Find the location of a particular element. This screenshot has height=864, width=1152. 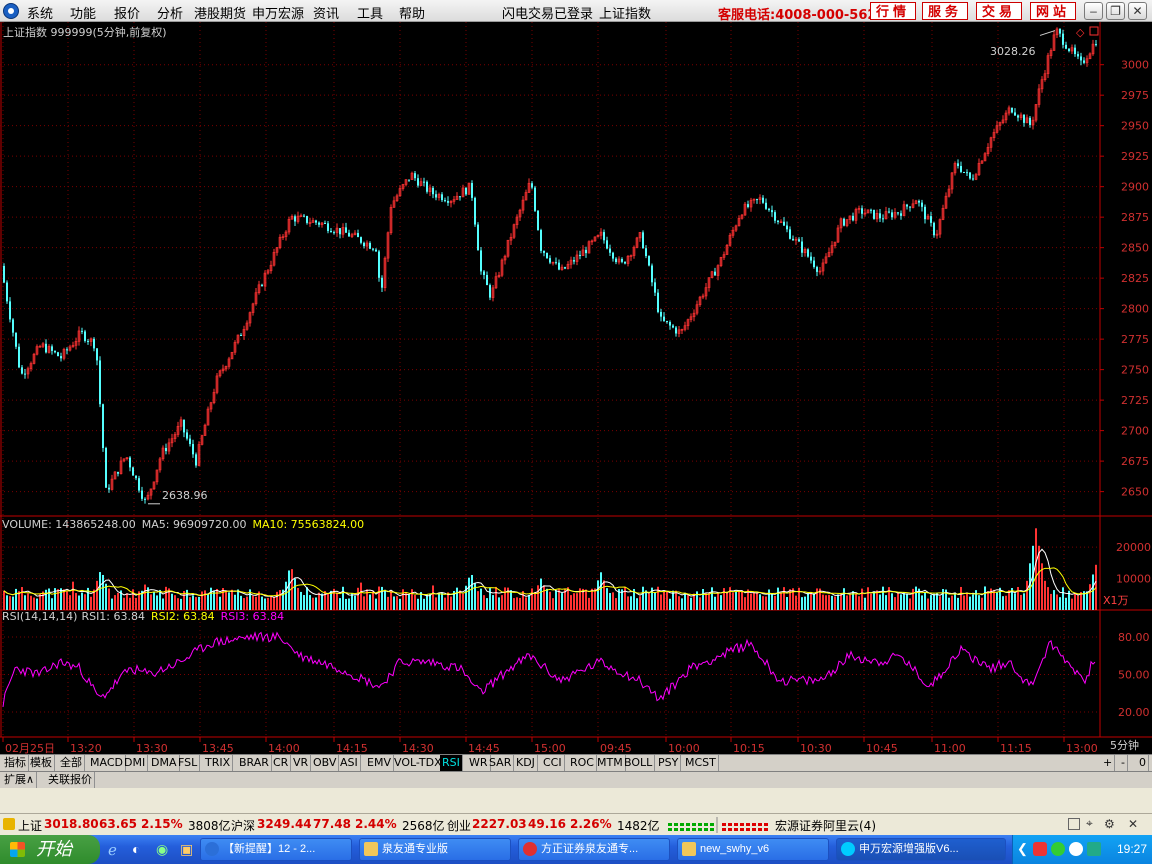

indicator-tab-psy: PSY is located at coordinates (669, 763).